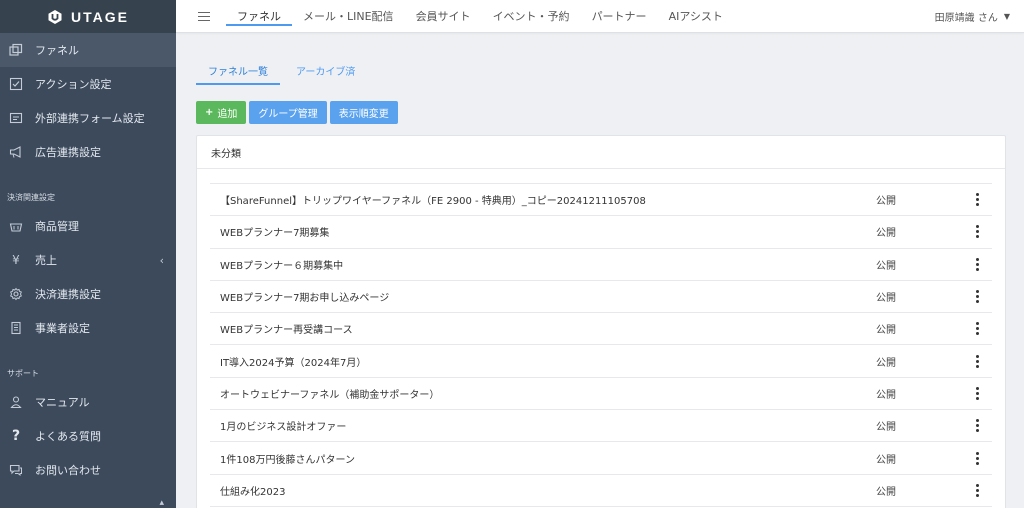 The image size is (1024, 508). I want to click on sidebar-item-label: よくある質問, so click(68, 436).